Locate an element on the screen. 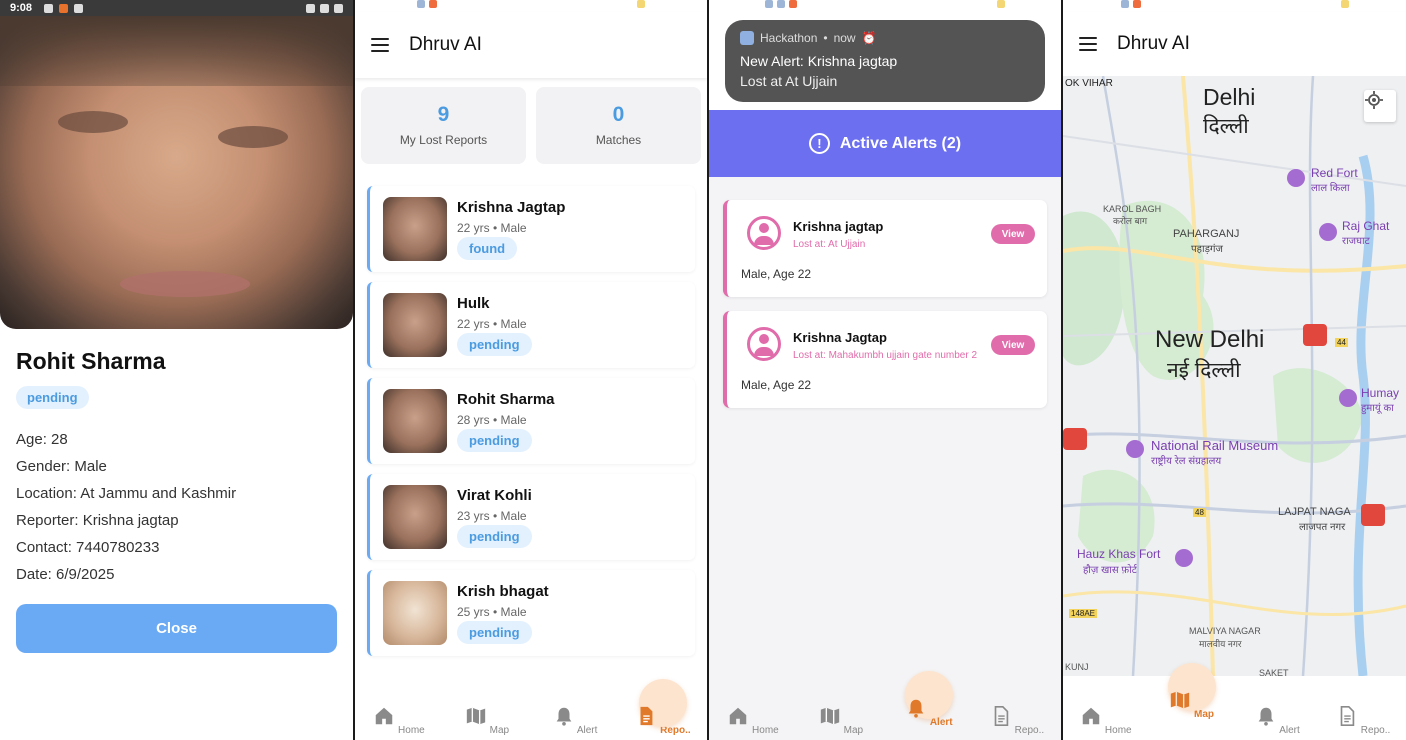  info-location: Location: At Jammu and Kashmir is located at coordinates (126, 493).